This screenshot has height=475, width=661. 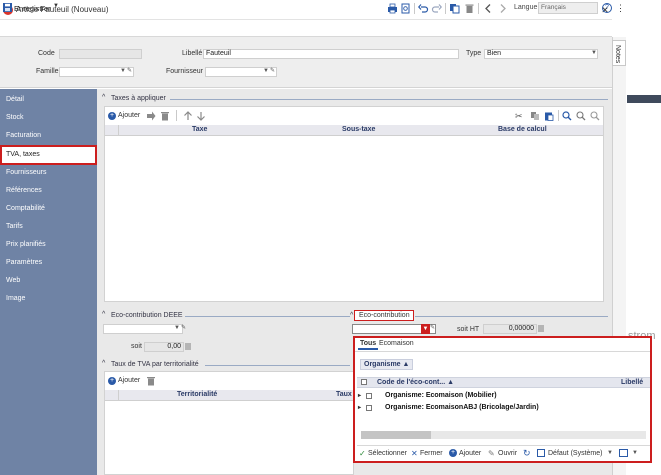 I want to click on sidebar-item-web: Web, so click(x=13, y=280).